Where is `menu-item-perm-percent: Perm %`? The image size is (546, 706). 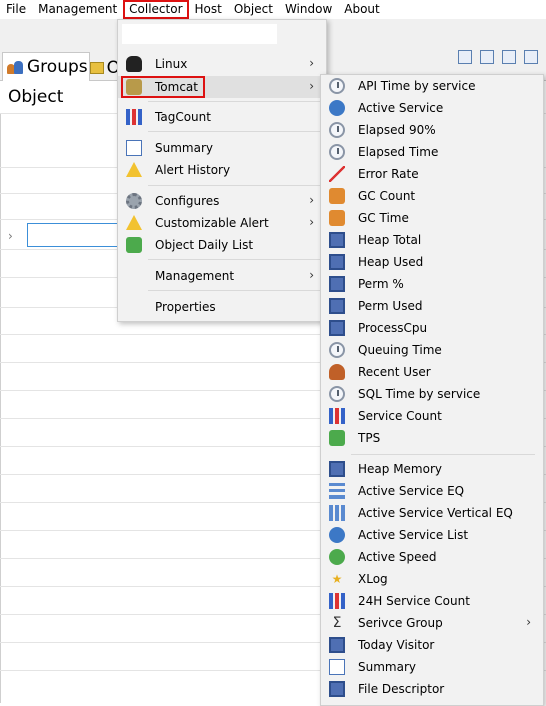
menu-item-perm-percent: Perm % is located at coordinates (432, 284).